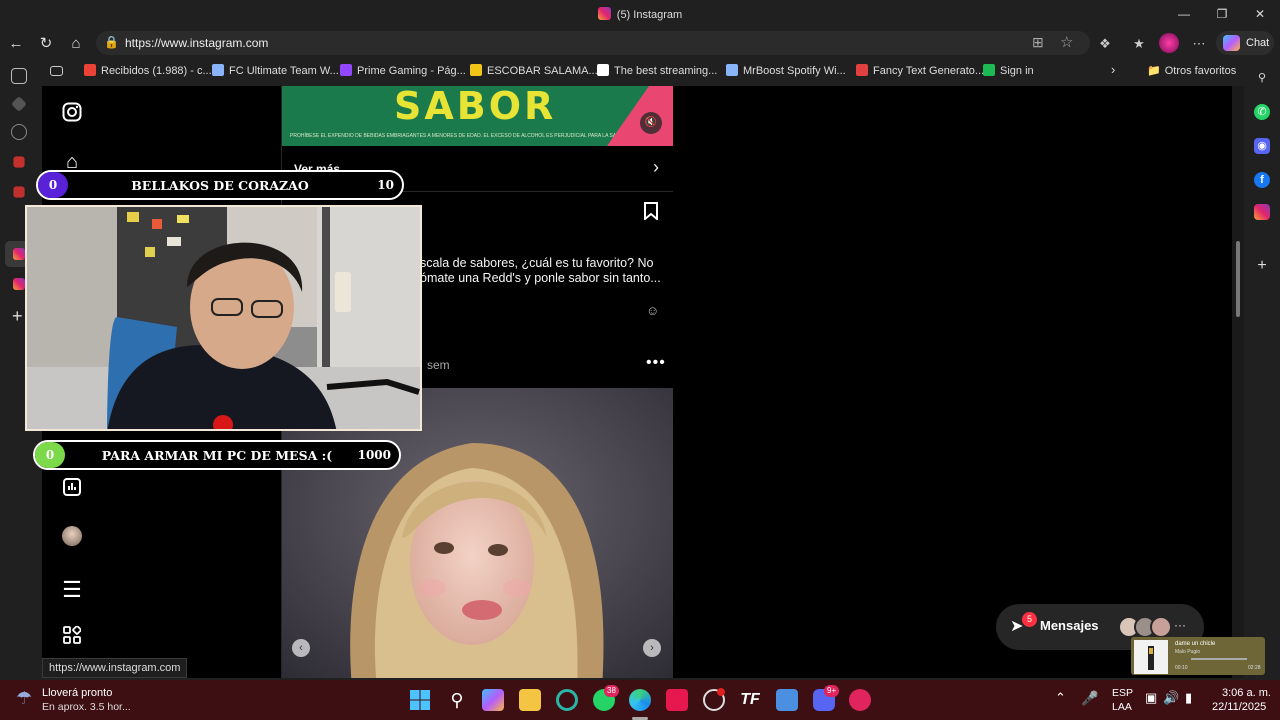  I want to click on new-tab-plus-icon: +, so click(17, 316).